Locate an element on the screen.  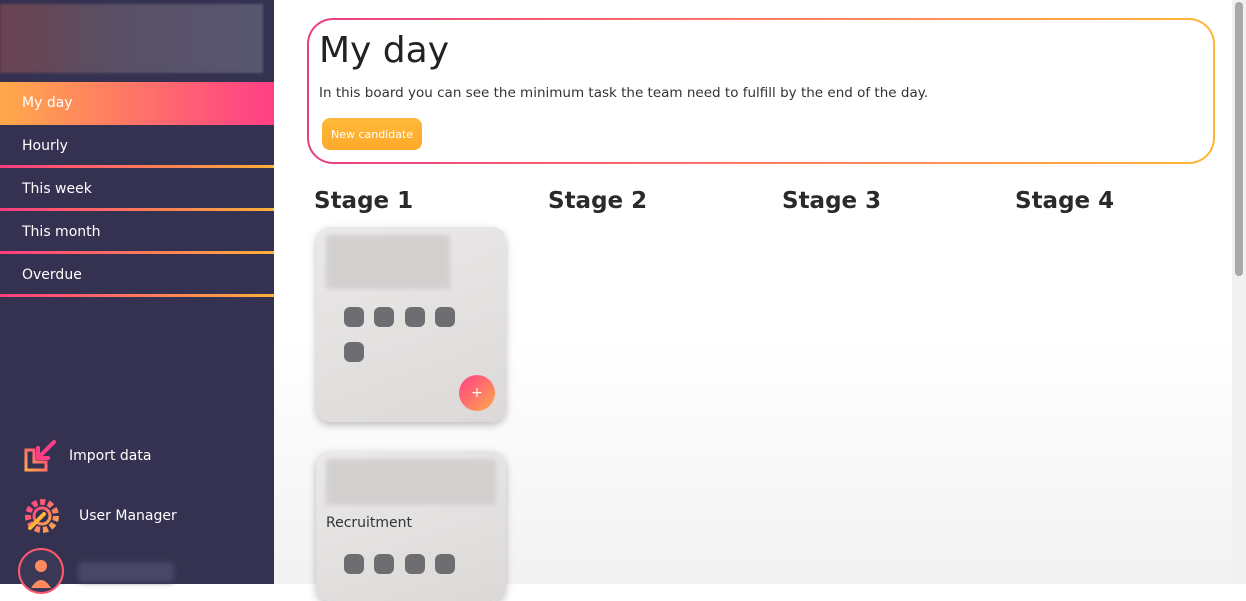
logo is located at coordinates (131, 38).